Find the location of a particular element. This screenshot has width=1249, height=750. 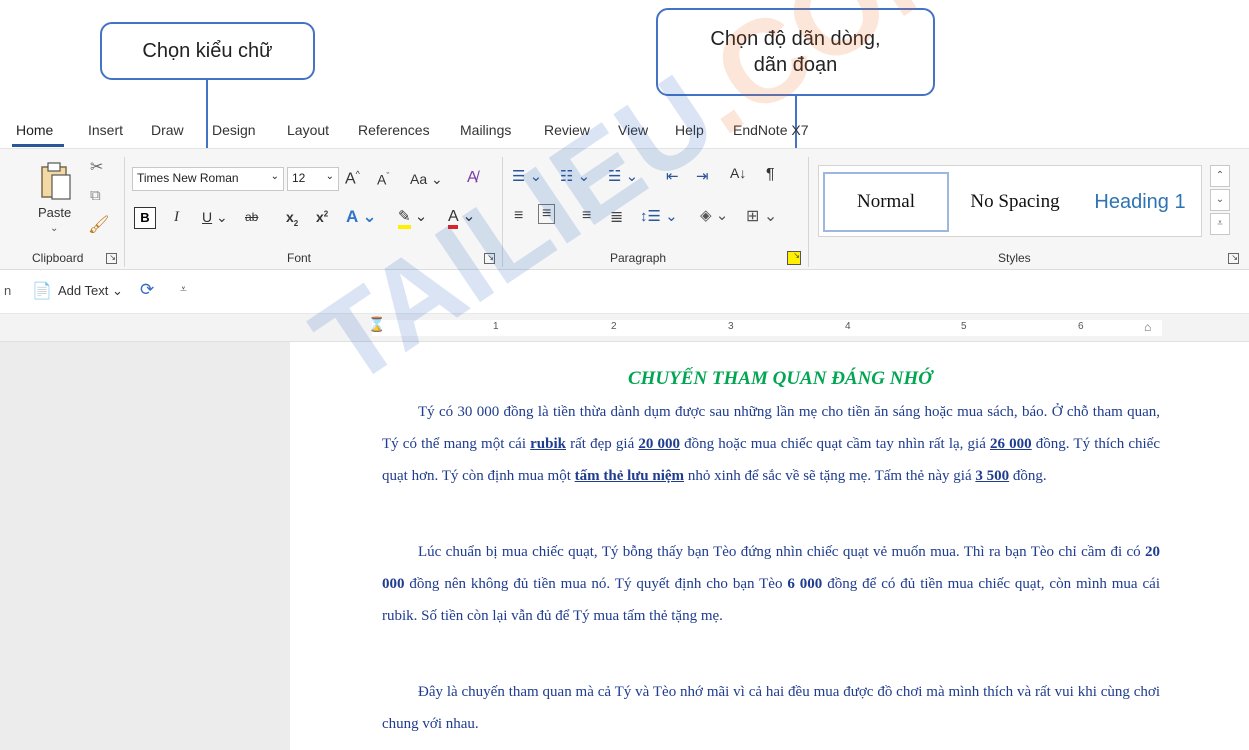

align-right-icon: ≡ is located at coordinates (586, 216).